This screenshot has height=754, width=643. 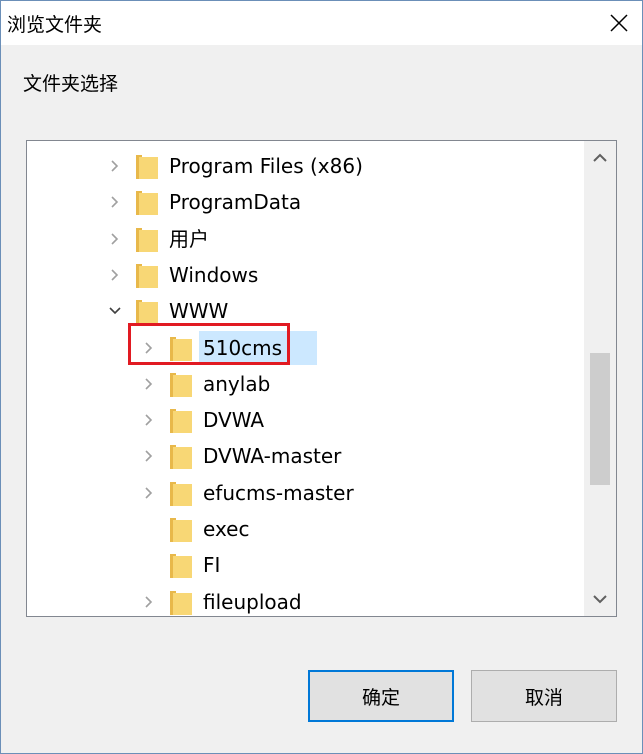 What do you see at coordinates (305, 202) in the screenshot?
I see `tree-item: ProgramData` at bounding box center [305, 202].